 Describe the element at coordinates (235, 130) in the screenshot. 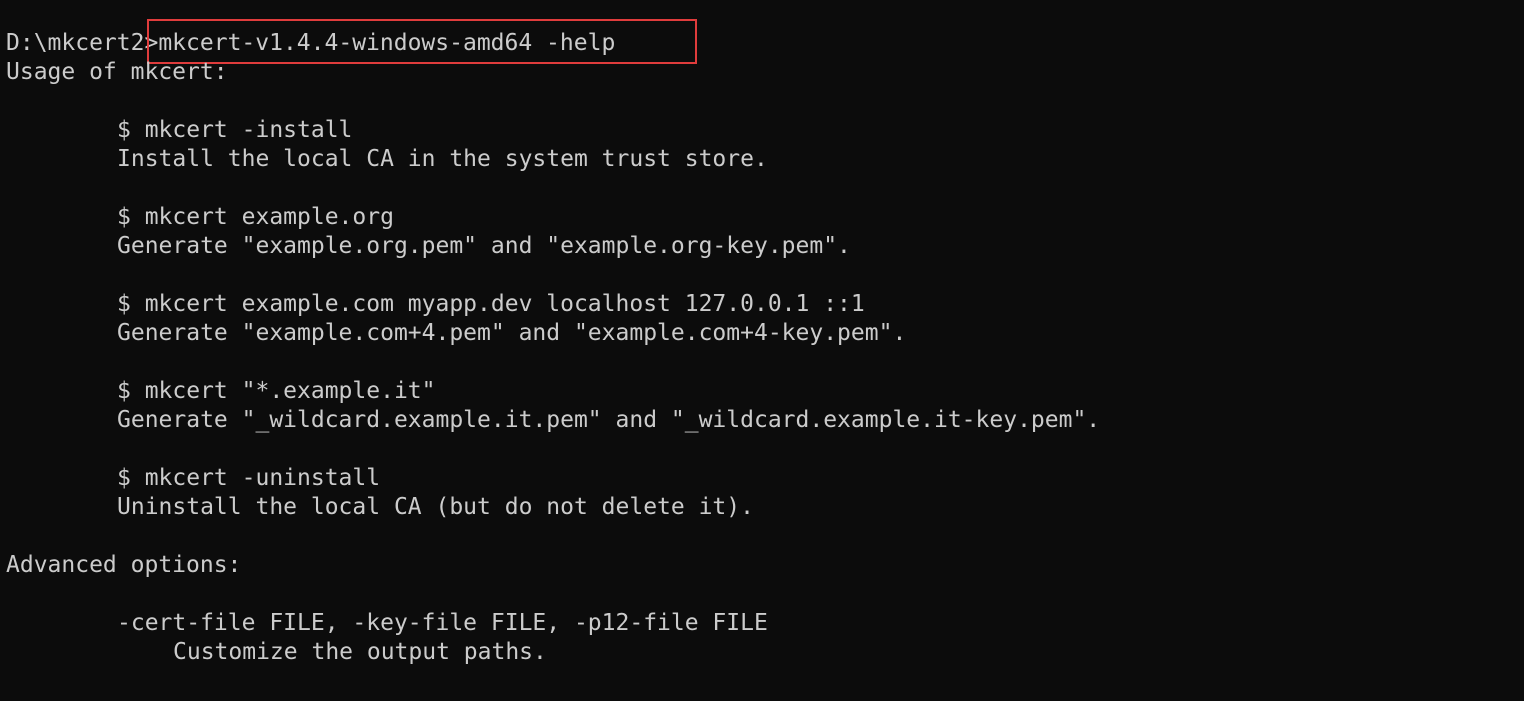

I see `example-command: $ mkcert -install` at that location.